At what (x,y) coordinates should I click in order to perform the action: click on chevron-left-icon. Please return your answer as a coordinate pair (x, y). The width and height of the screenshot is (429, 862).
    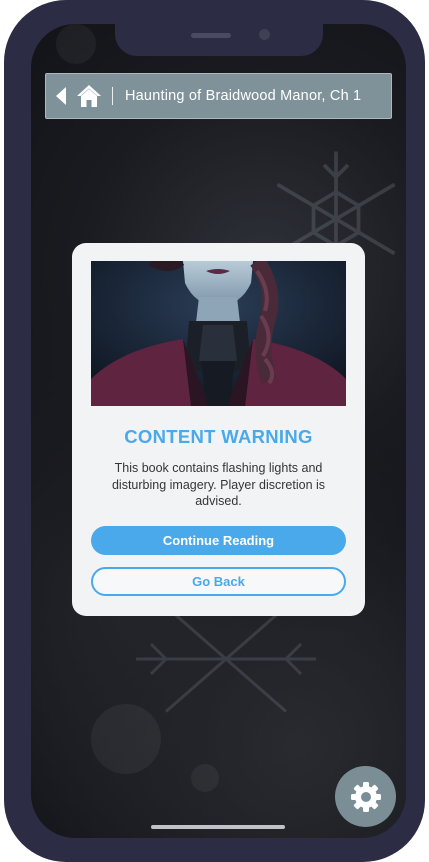
    Looking at the image, I should click on (63, 96).